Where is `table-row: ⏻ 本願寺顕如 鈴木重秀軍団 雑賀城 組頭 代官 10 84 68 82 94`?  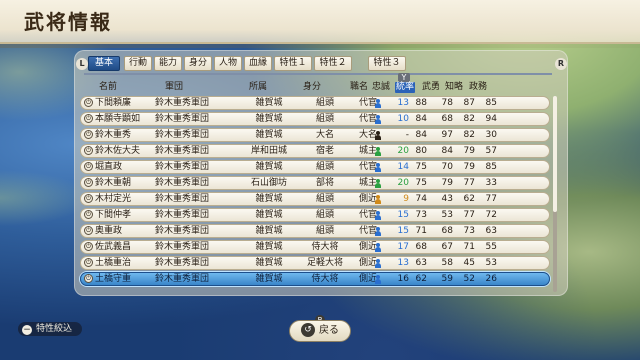 table-row: ⏻ 本願寺顕如 鈴木重秀軍団 雑賀城 組頭 代官 10 84 68 82 94 is located at coordinates (315, 119).